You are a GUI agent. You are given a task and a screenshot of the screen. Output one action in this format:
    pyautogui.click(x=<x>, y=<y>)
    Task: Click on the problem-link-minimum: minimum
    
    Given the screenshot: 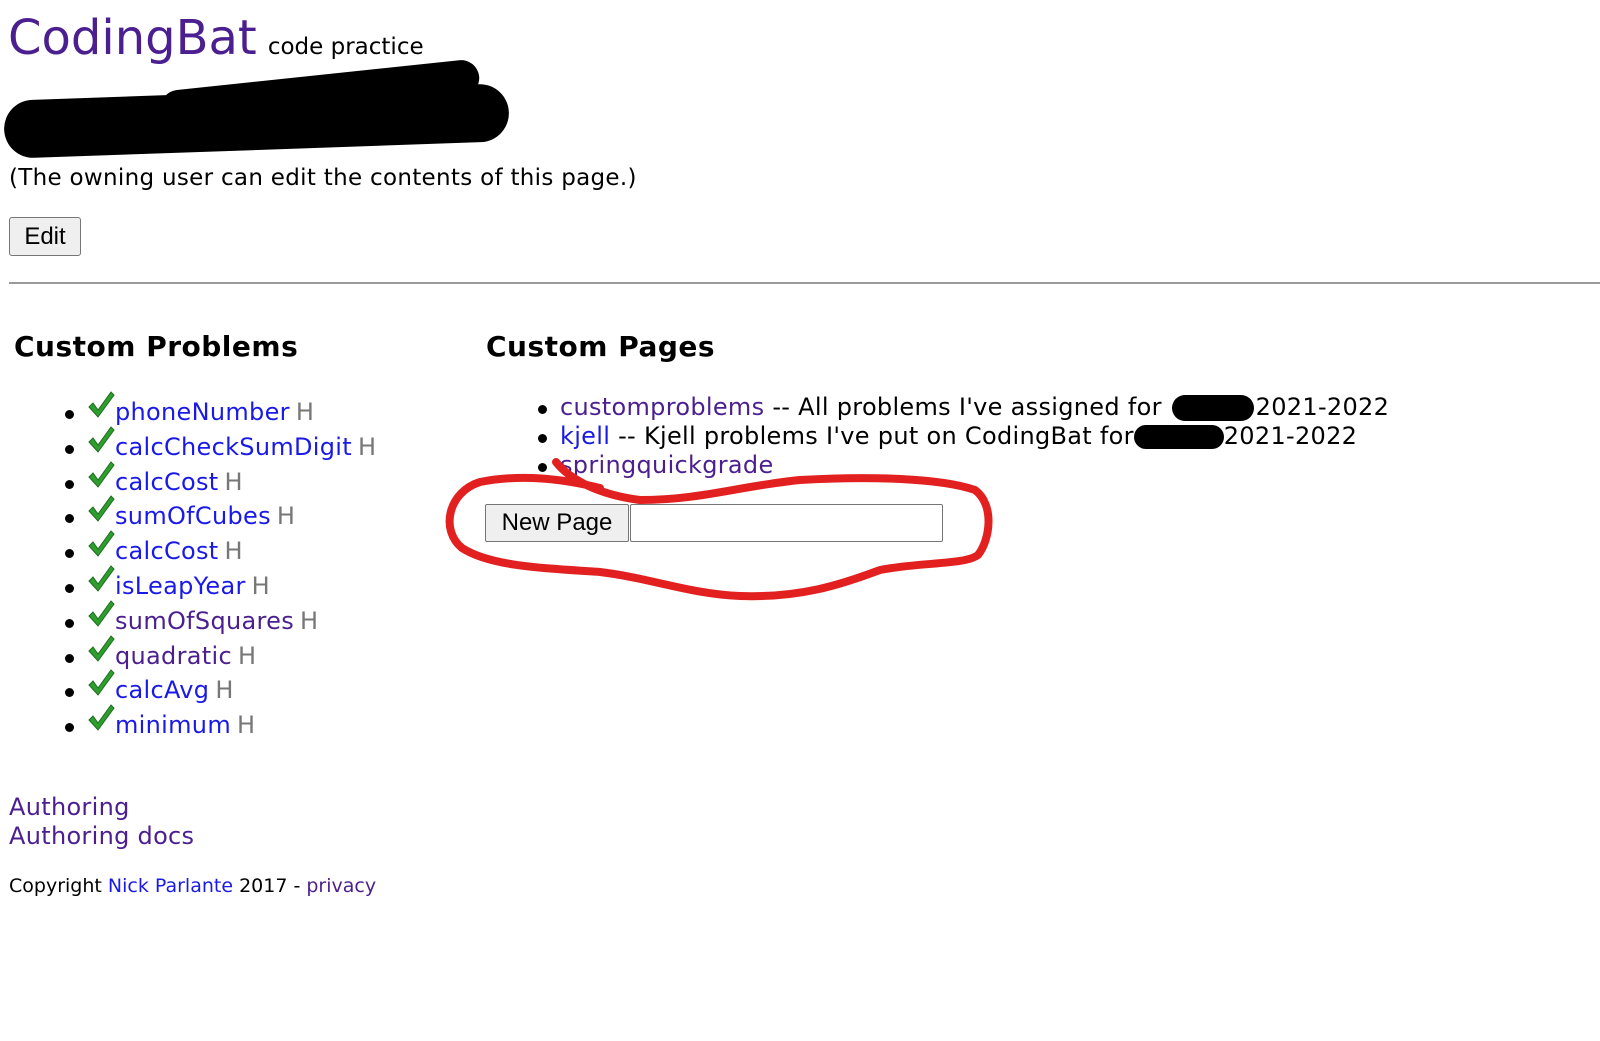 What is the action you would take?
    pyautogui.click(x=173, y=725)
    